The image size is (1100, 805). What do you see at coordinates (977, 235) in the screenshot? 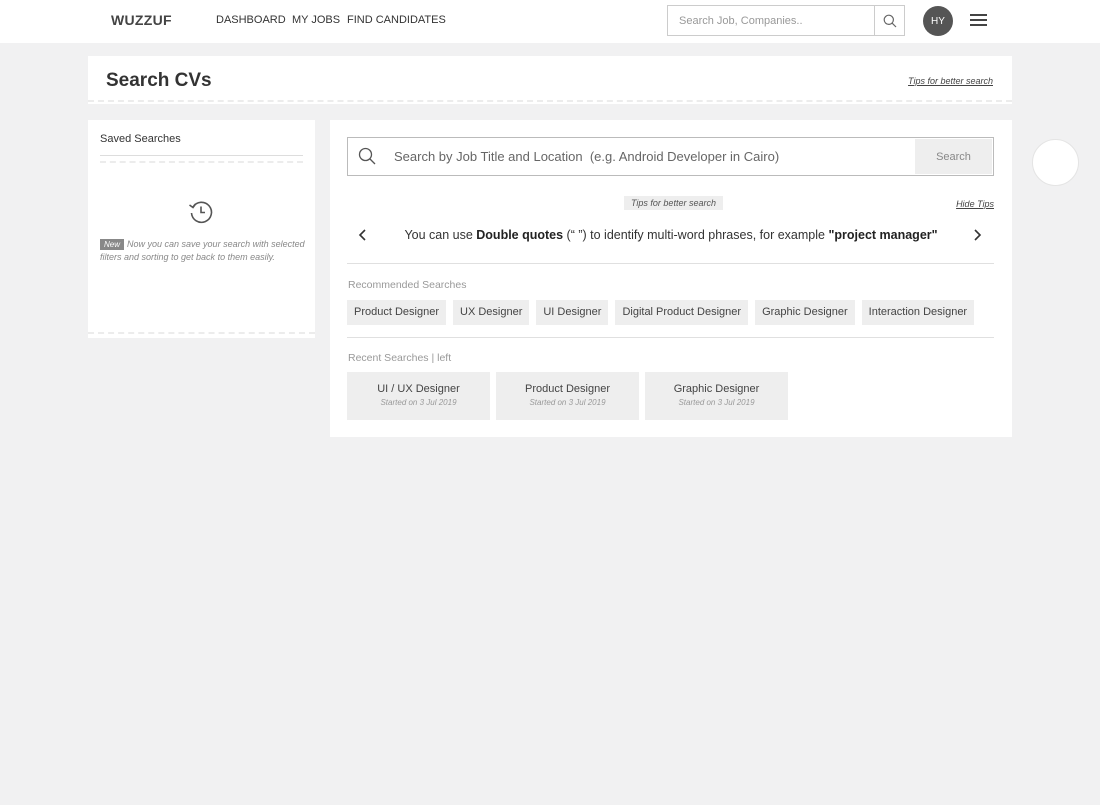
I see `chevron-right-icon` at bounding box center [977, 235].